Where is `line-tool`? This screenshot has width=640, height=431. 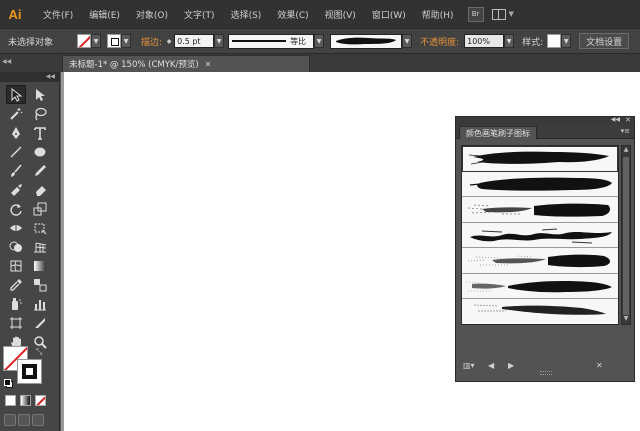 line-tool is located at coordinates (16, 151).